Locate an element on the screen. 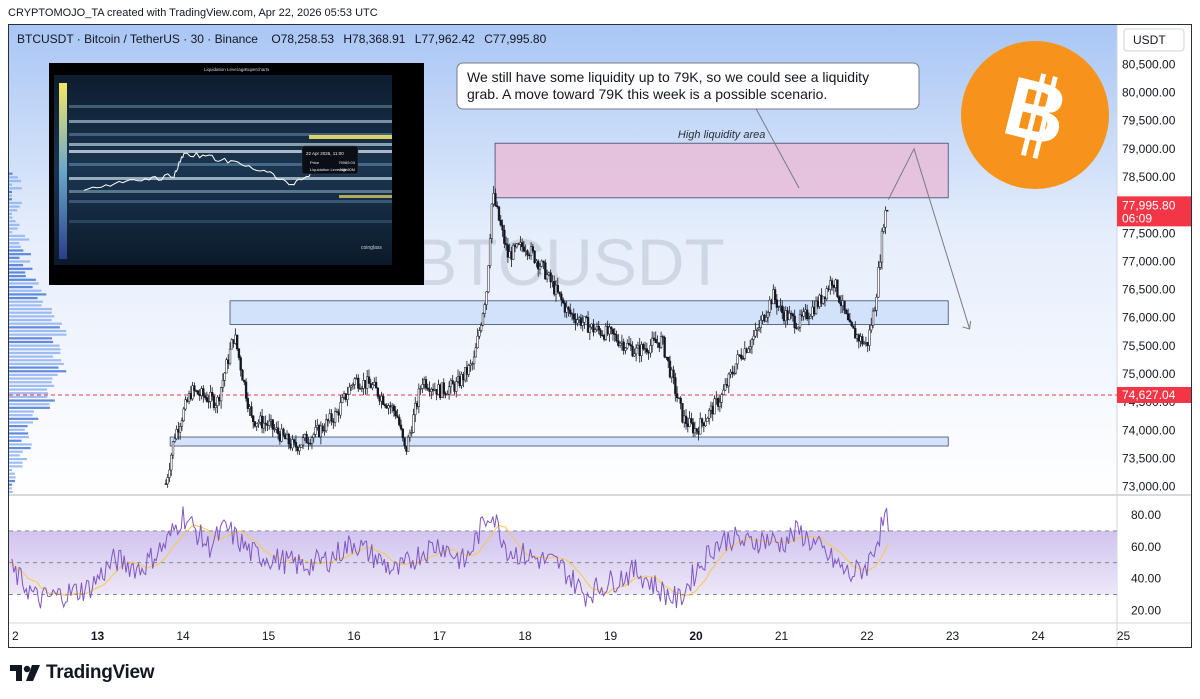 The image size is (1200, 699). rsi-axis: 20.00 40.00 60.00 80.00 is located at coordinates (1146, 562).